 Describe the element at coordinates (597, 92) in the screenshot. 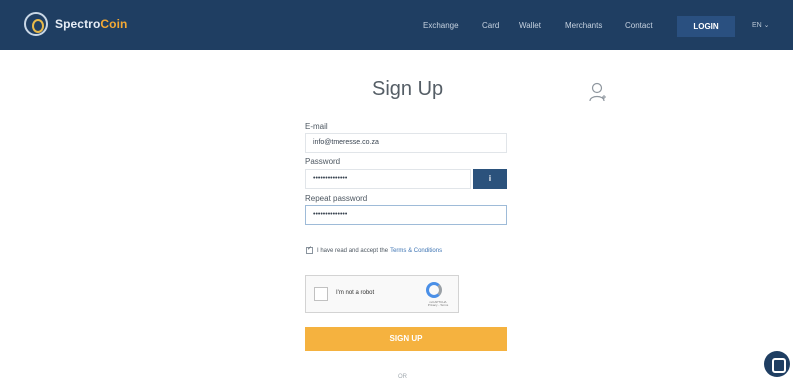

I see `user-icon` at that location.